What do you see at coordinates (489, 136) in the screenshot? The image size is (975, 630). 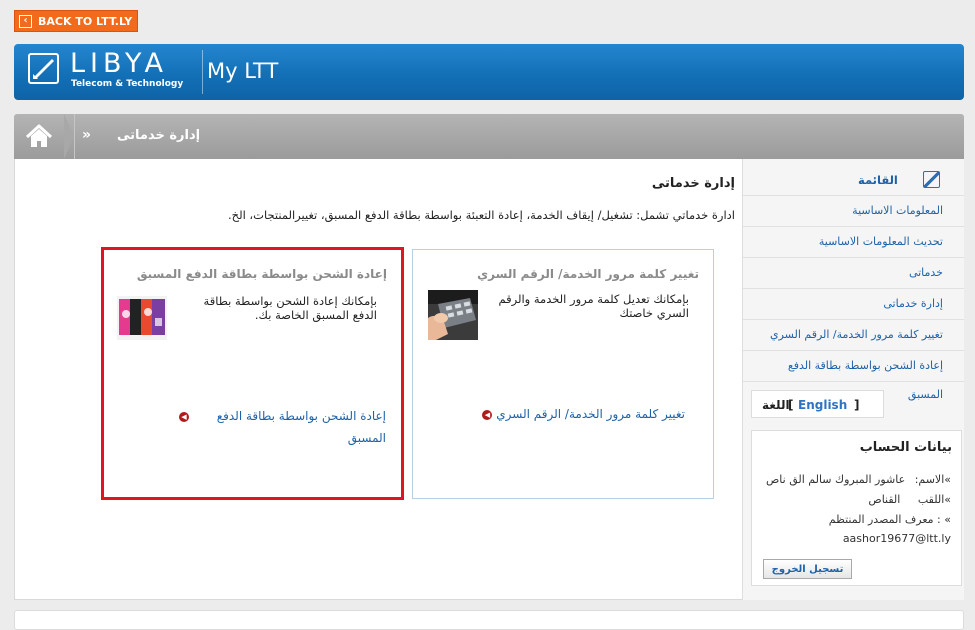 I see `breadcrumb: » إدارة خدماتى` at bounding box center [489, 136].